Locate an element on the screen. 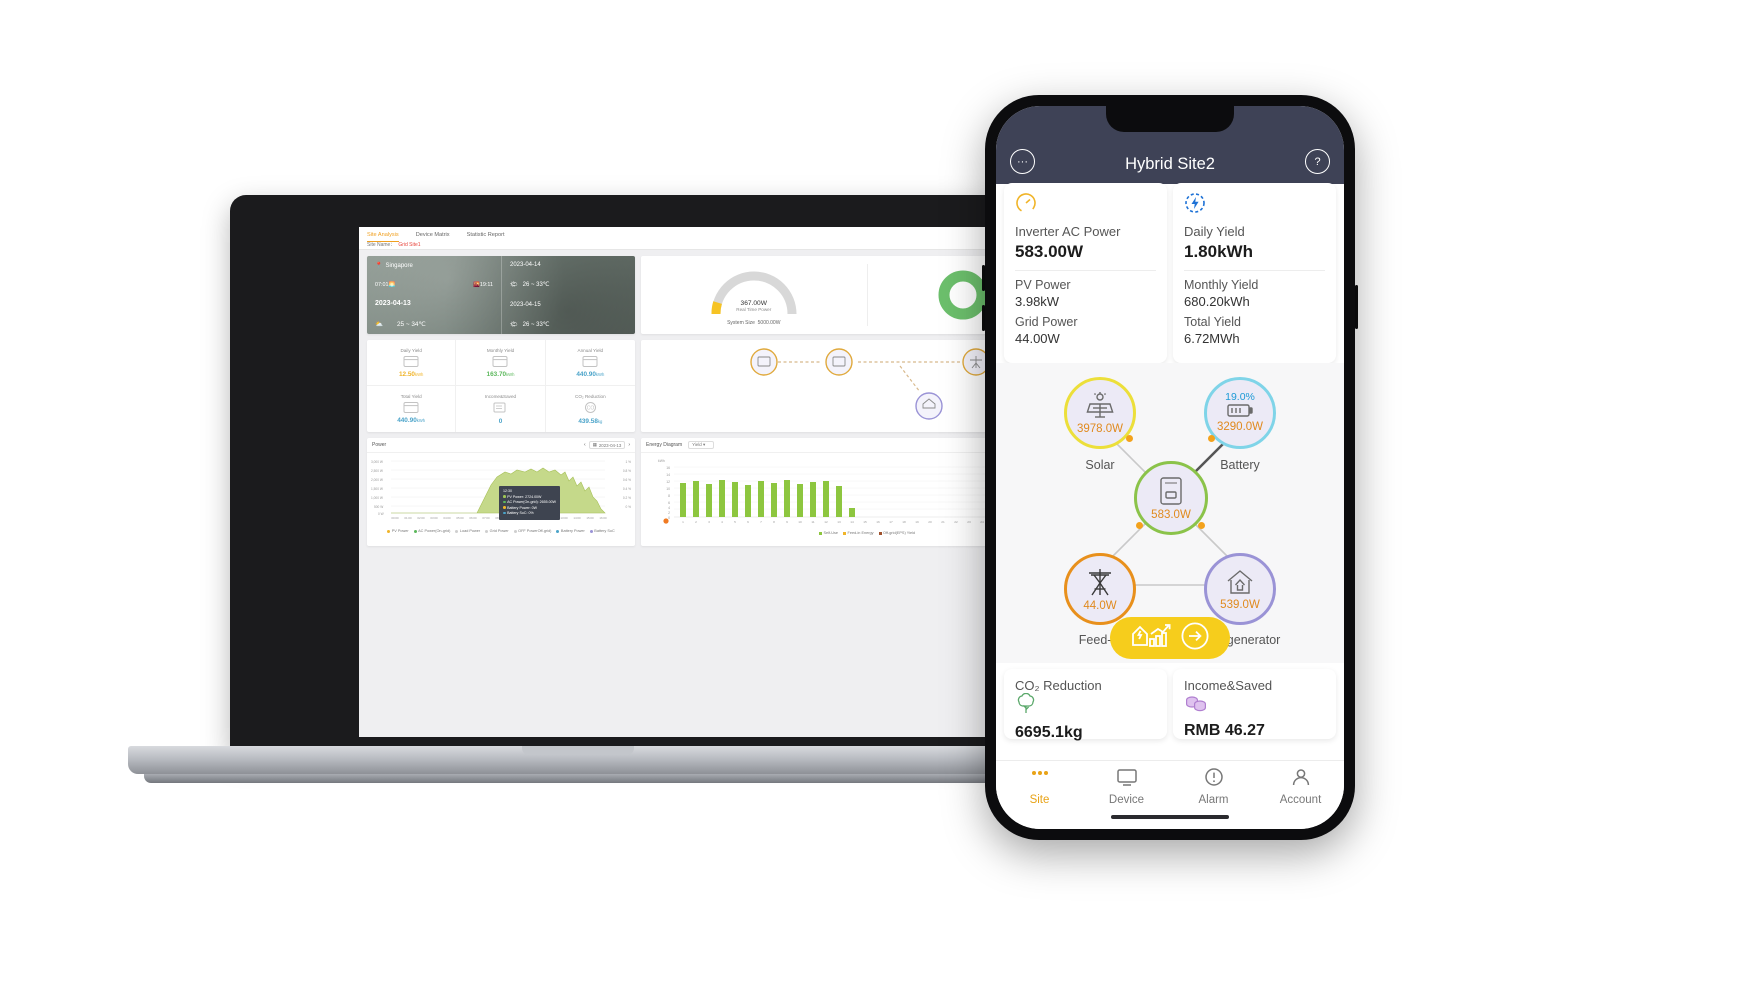  energy-chart-select: Yield ▾ is located at coordinates (701, 445).